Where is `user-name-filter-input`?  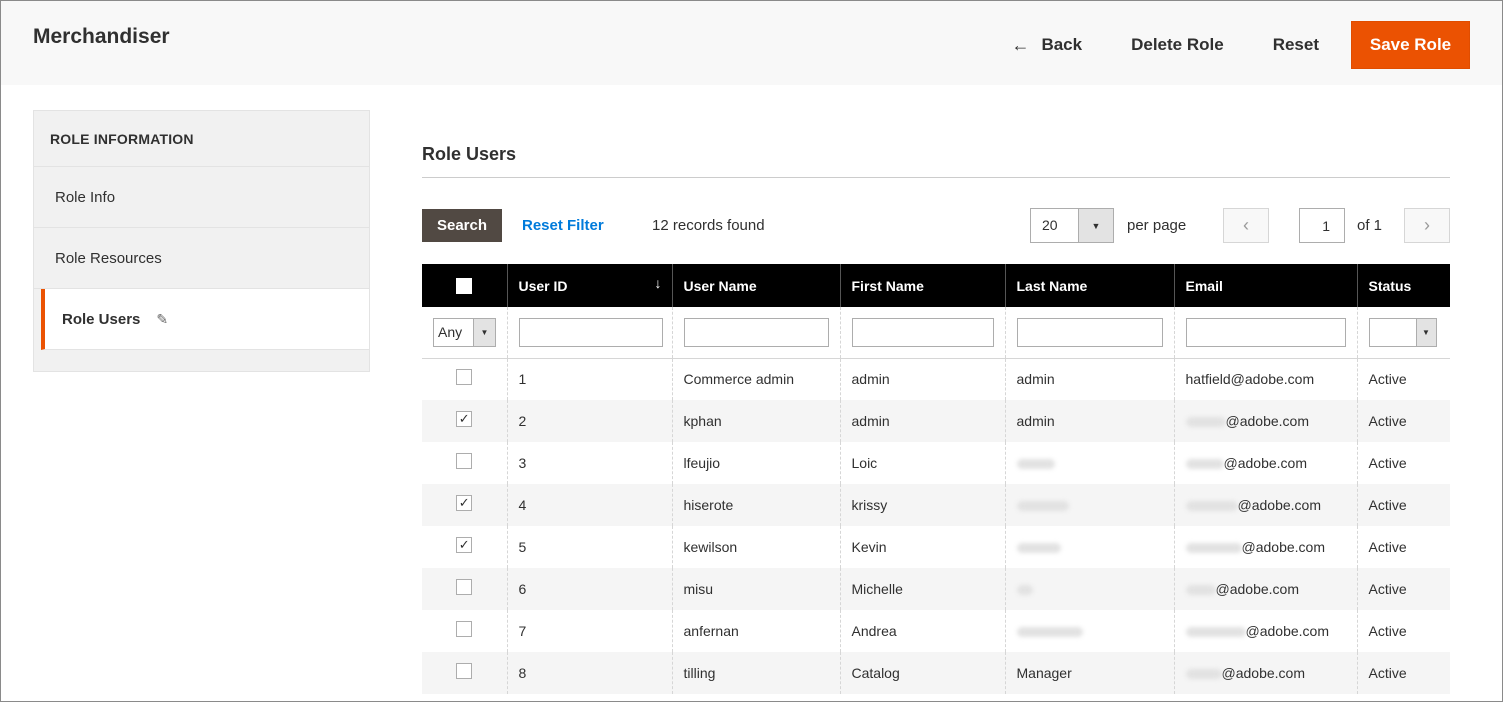 user-name-filter-input is located at coordinates (756, 332).